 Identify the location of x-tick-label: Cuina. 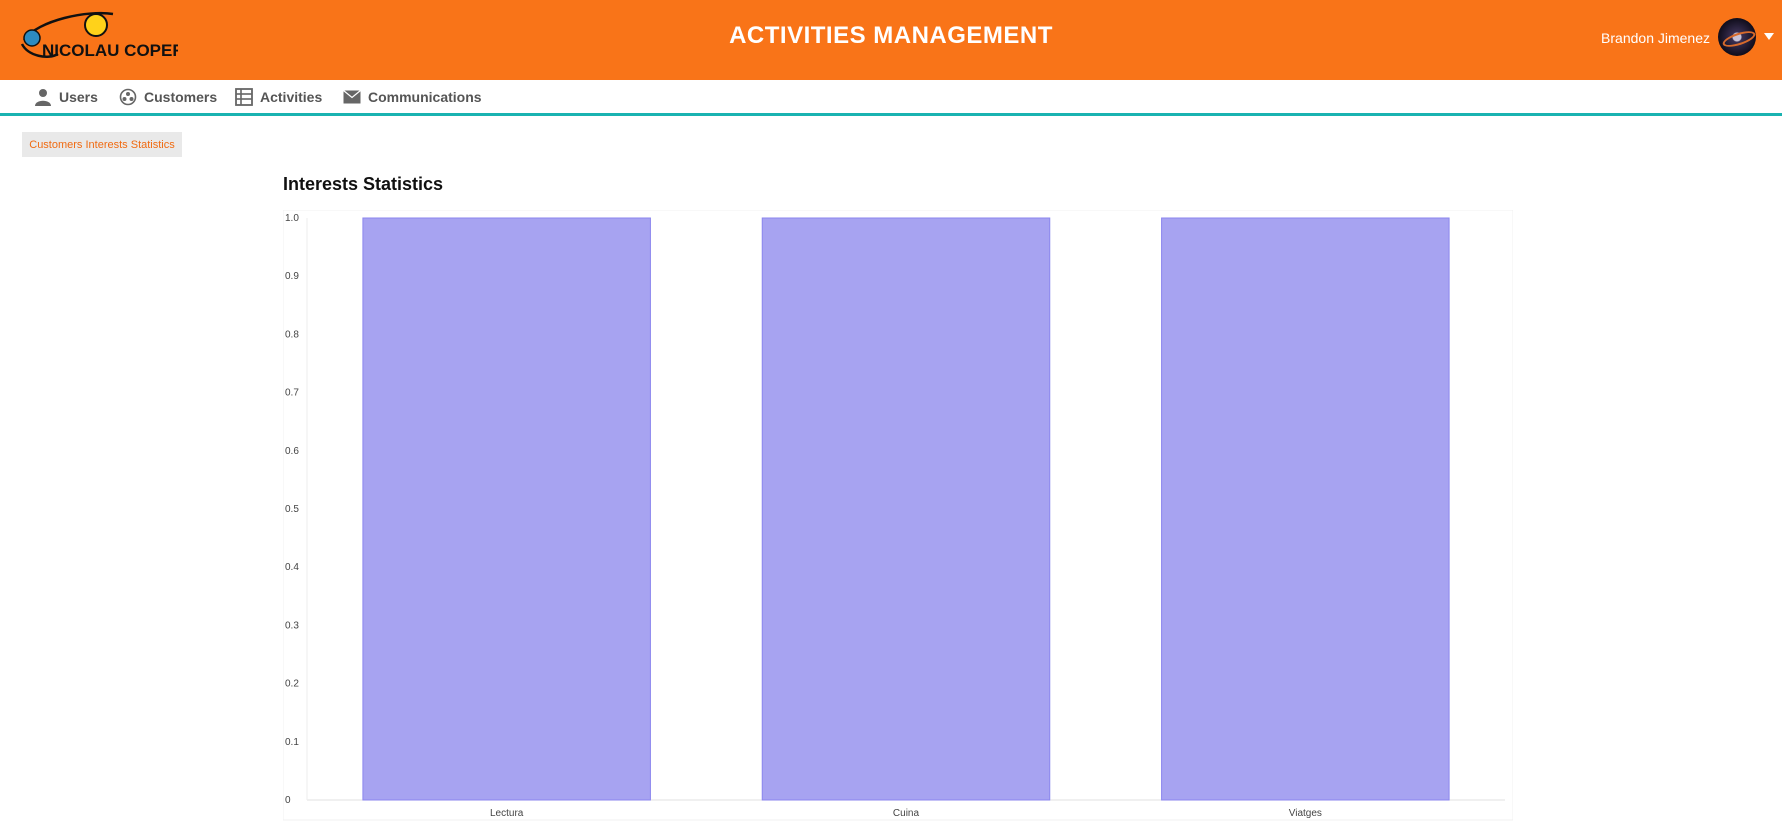
(906, 813).